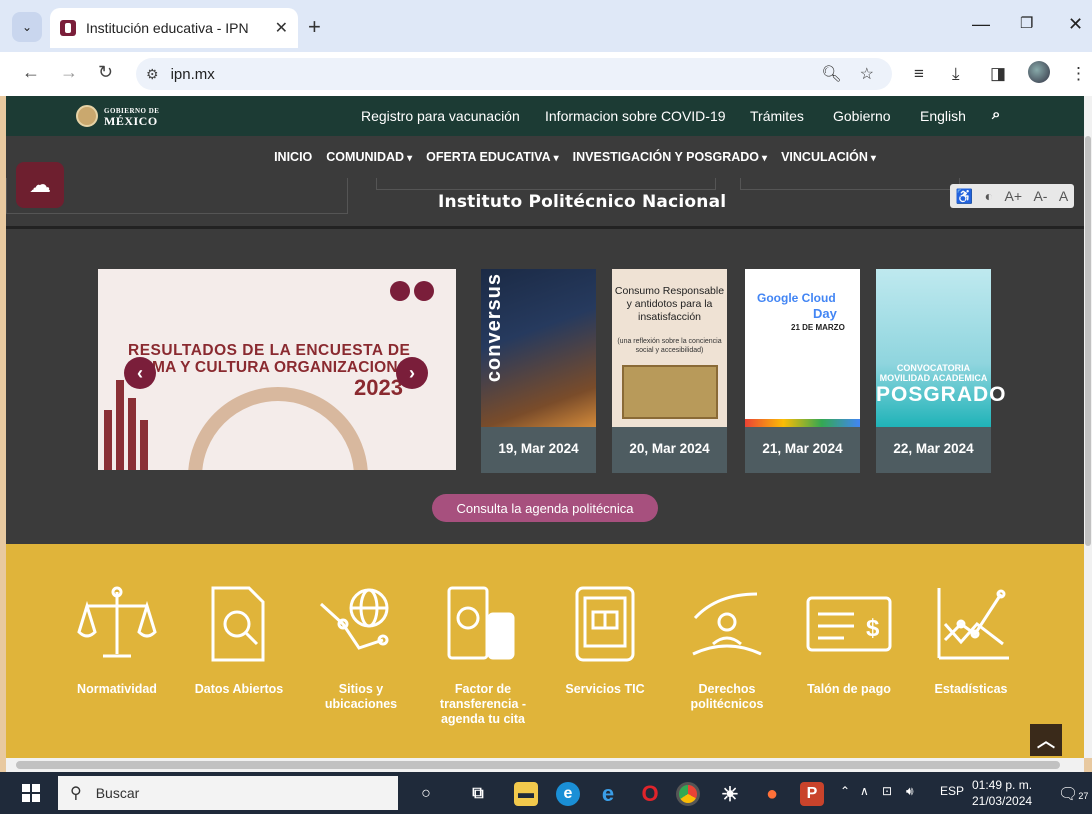 The width and height of the screenshot is (1092, 814). I want to click on notifications-icon: 🗨︎27, so click(1073, 794).